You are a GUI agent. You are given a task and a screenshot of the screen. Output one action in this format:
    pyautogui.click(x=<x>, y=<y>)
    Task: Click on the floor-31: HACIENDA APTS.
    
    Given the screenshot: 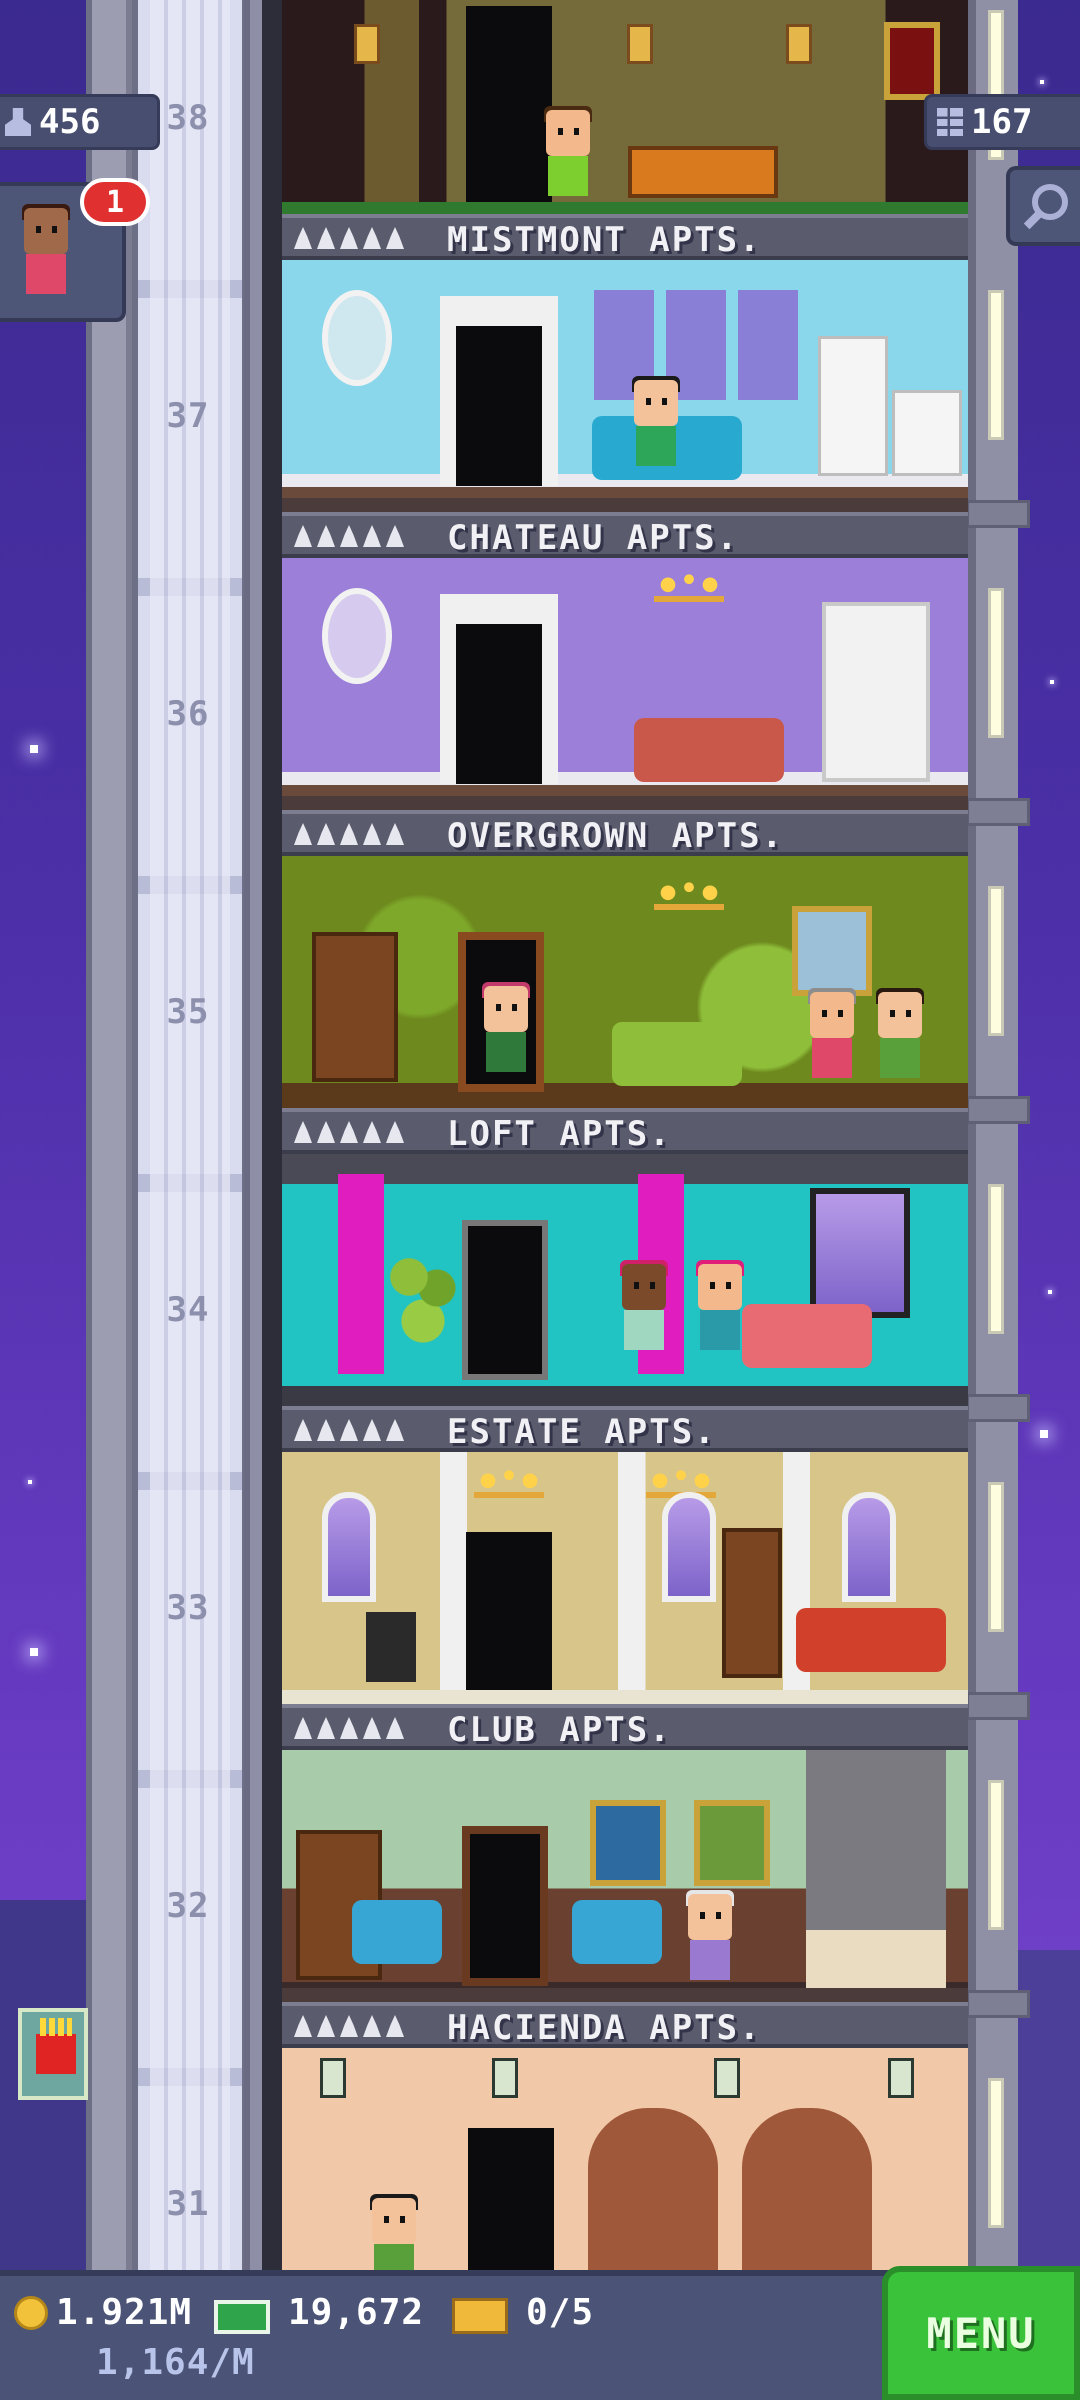 What is the action you would take?
    pyautogui.click(x=625, y=2136)
    